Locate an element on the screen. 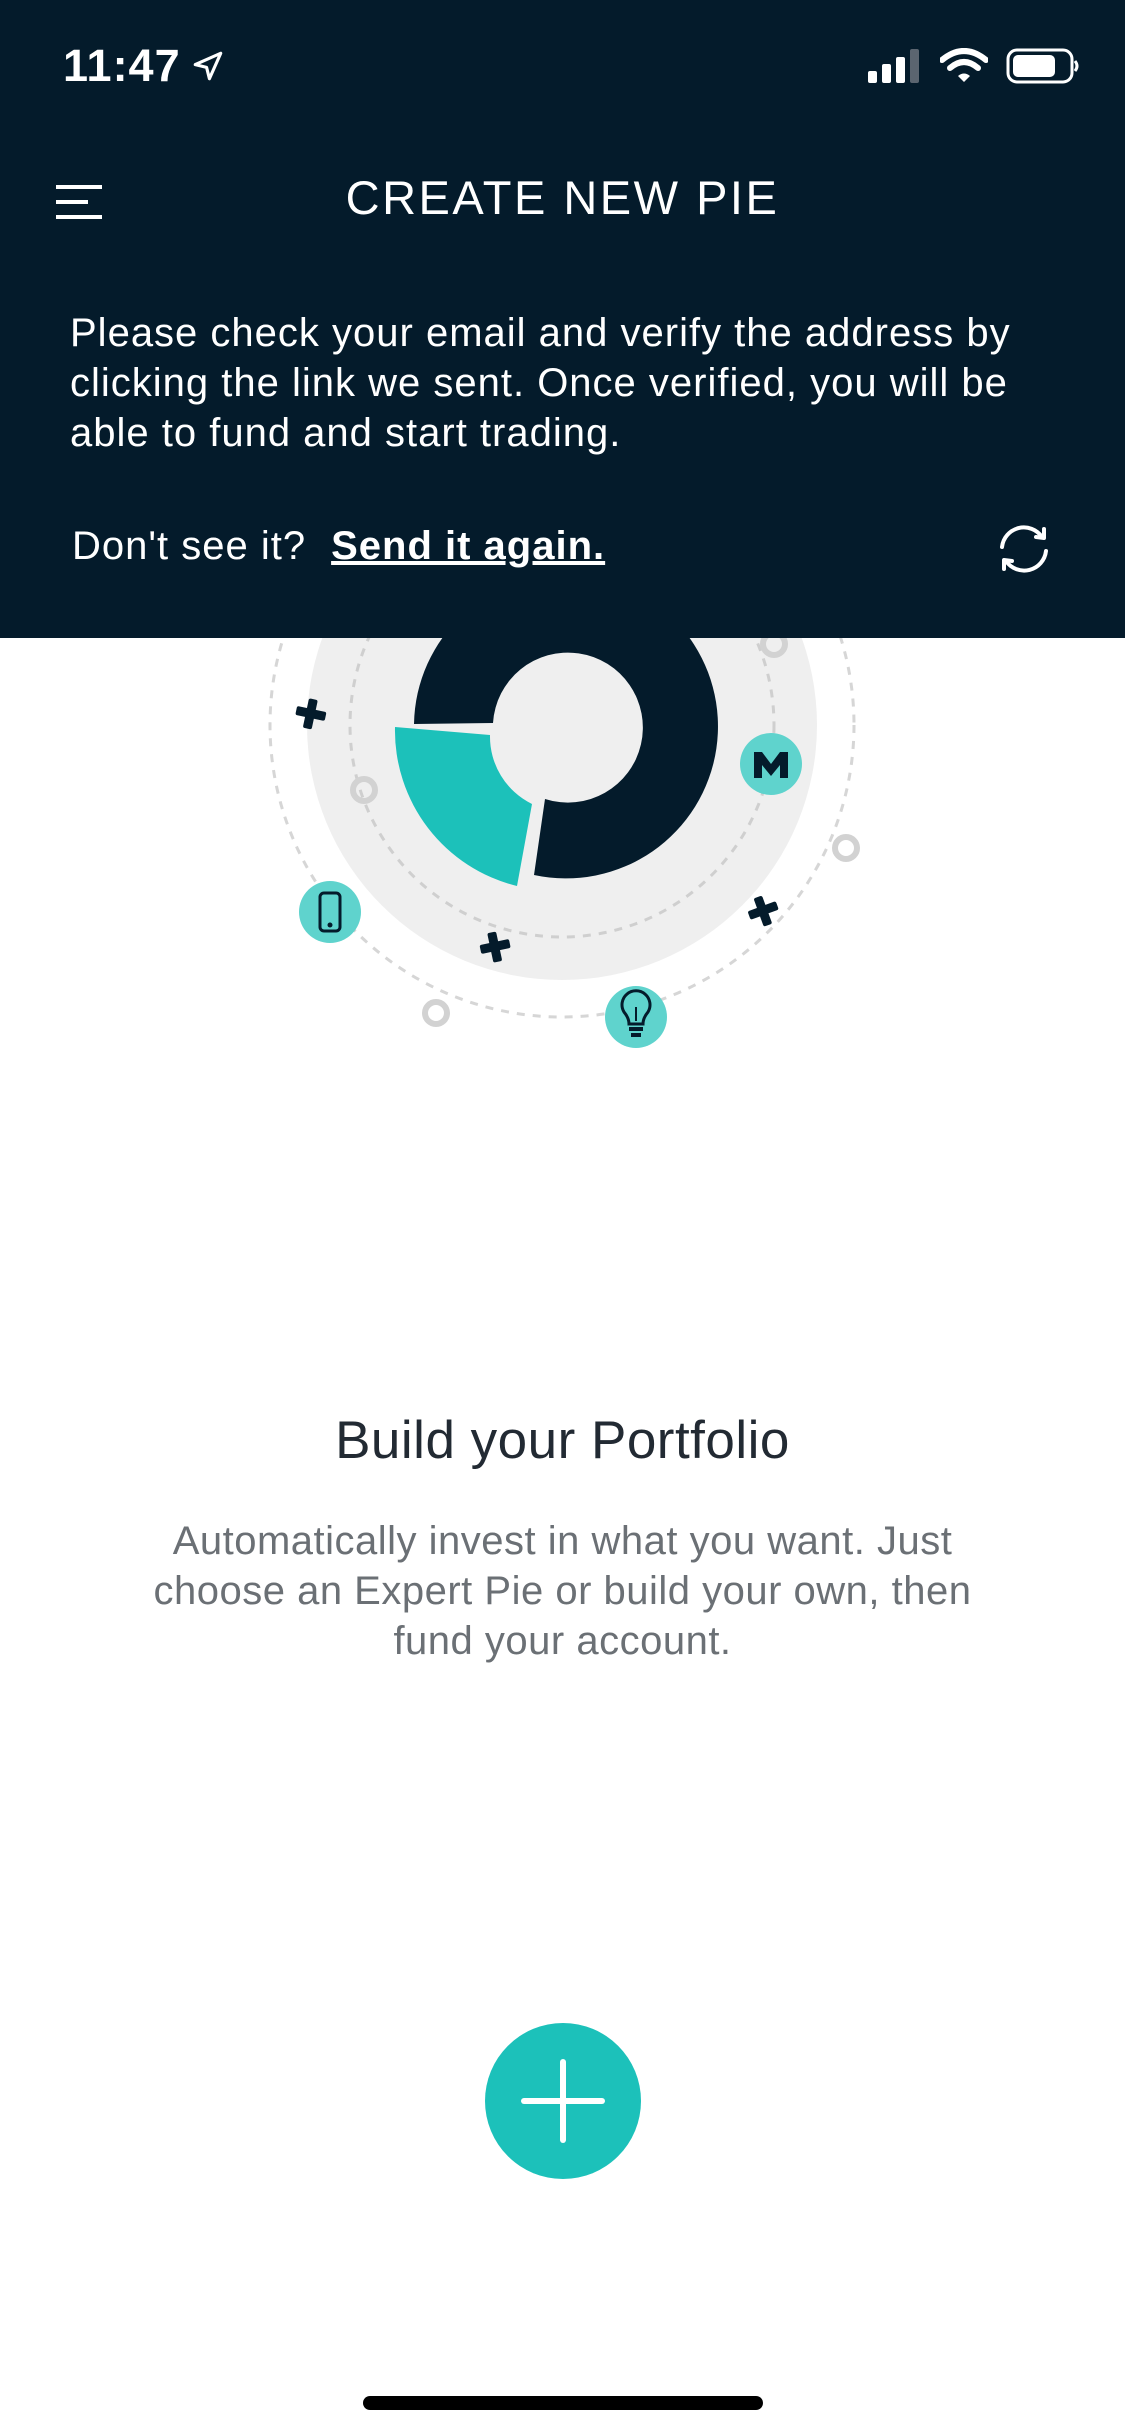 This screenshot has width=1125, height=2436. resend-row: Don't see it? Send it again. is located at coordinates (338, 546).